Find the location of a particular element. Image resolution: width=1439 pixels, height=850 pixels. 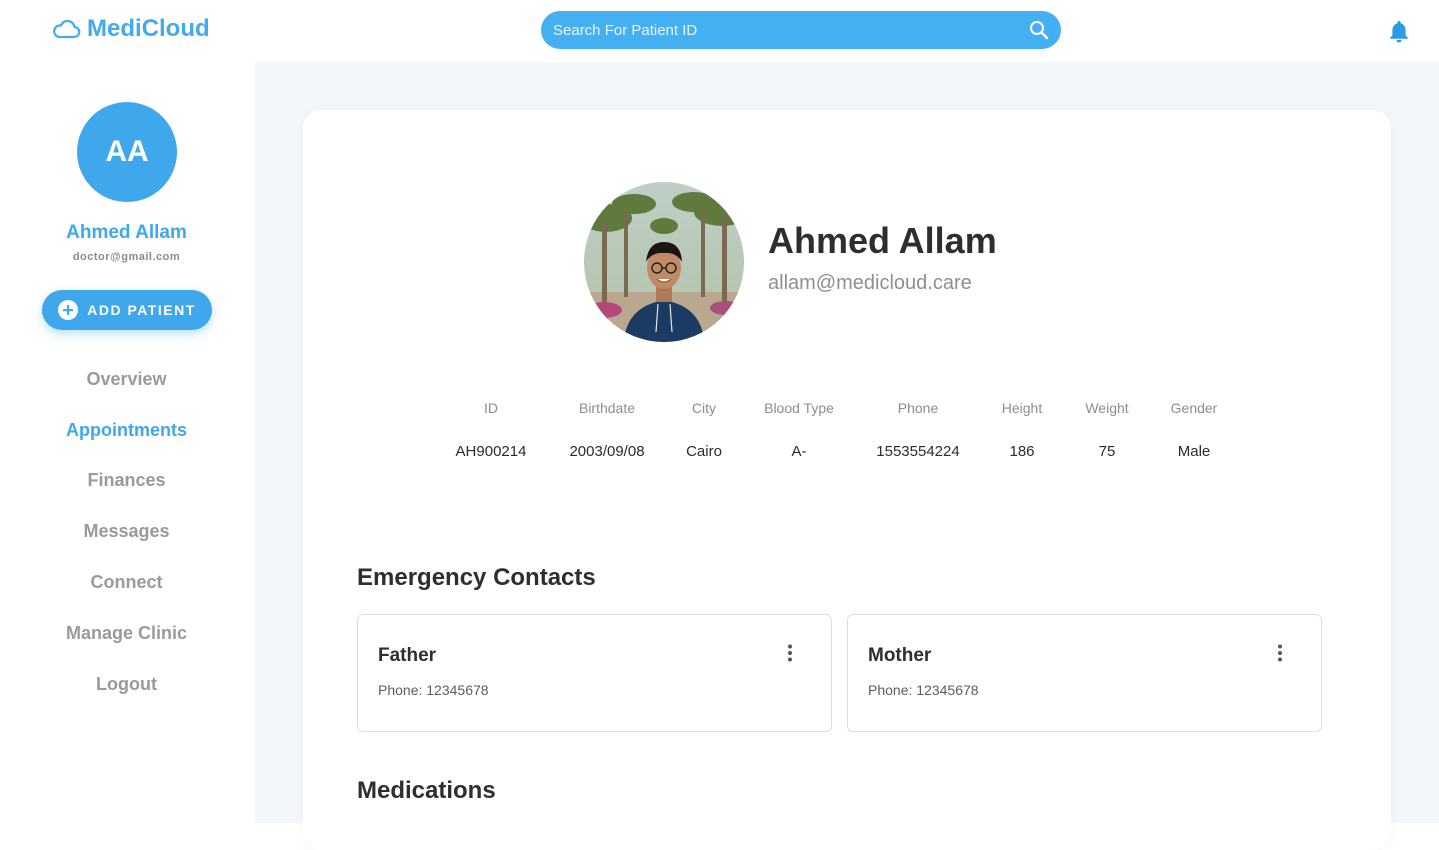

search-input is located at coordinates (791, 30).